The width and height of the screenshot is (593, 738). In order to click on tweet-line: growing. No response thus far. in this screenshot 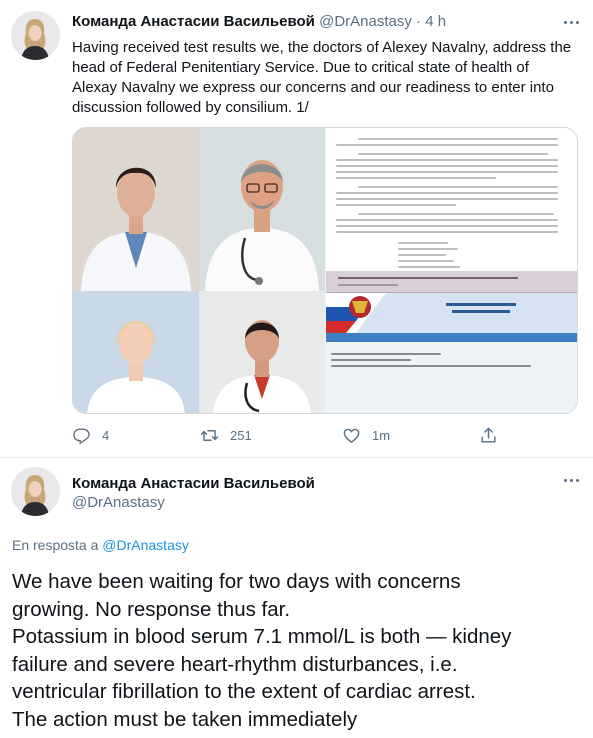, I will do `click(151, 609)`.